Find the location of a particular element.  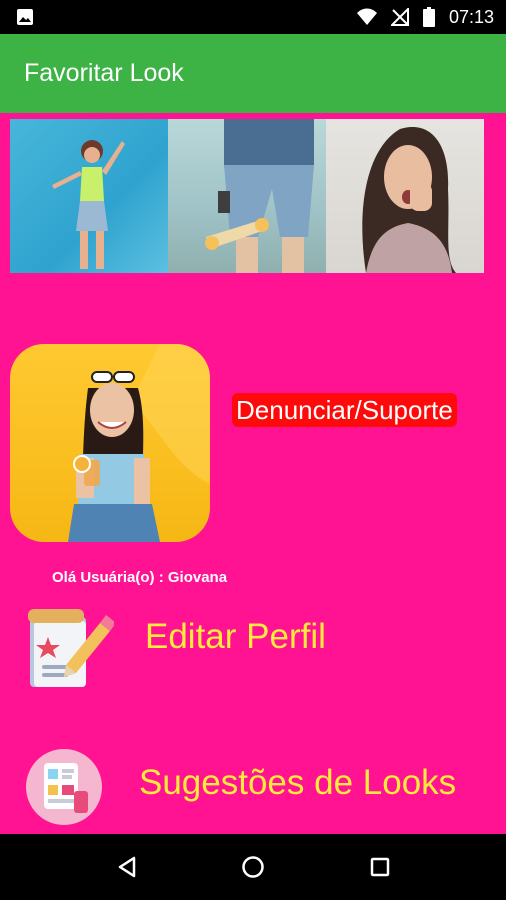

profile-photo is located at coordinates (110, 443).